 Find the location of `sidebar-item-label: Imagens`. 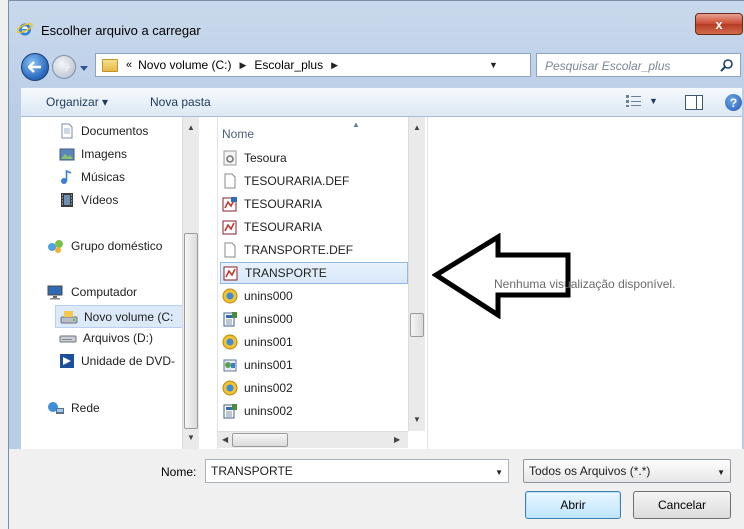

sidebar-item-label: Imagens is located at coordinates (104, 154).